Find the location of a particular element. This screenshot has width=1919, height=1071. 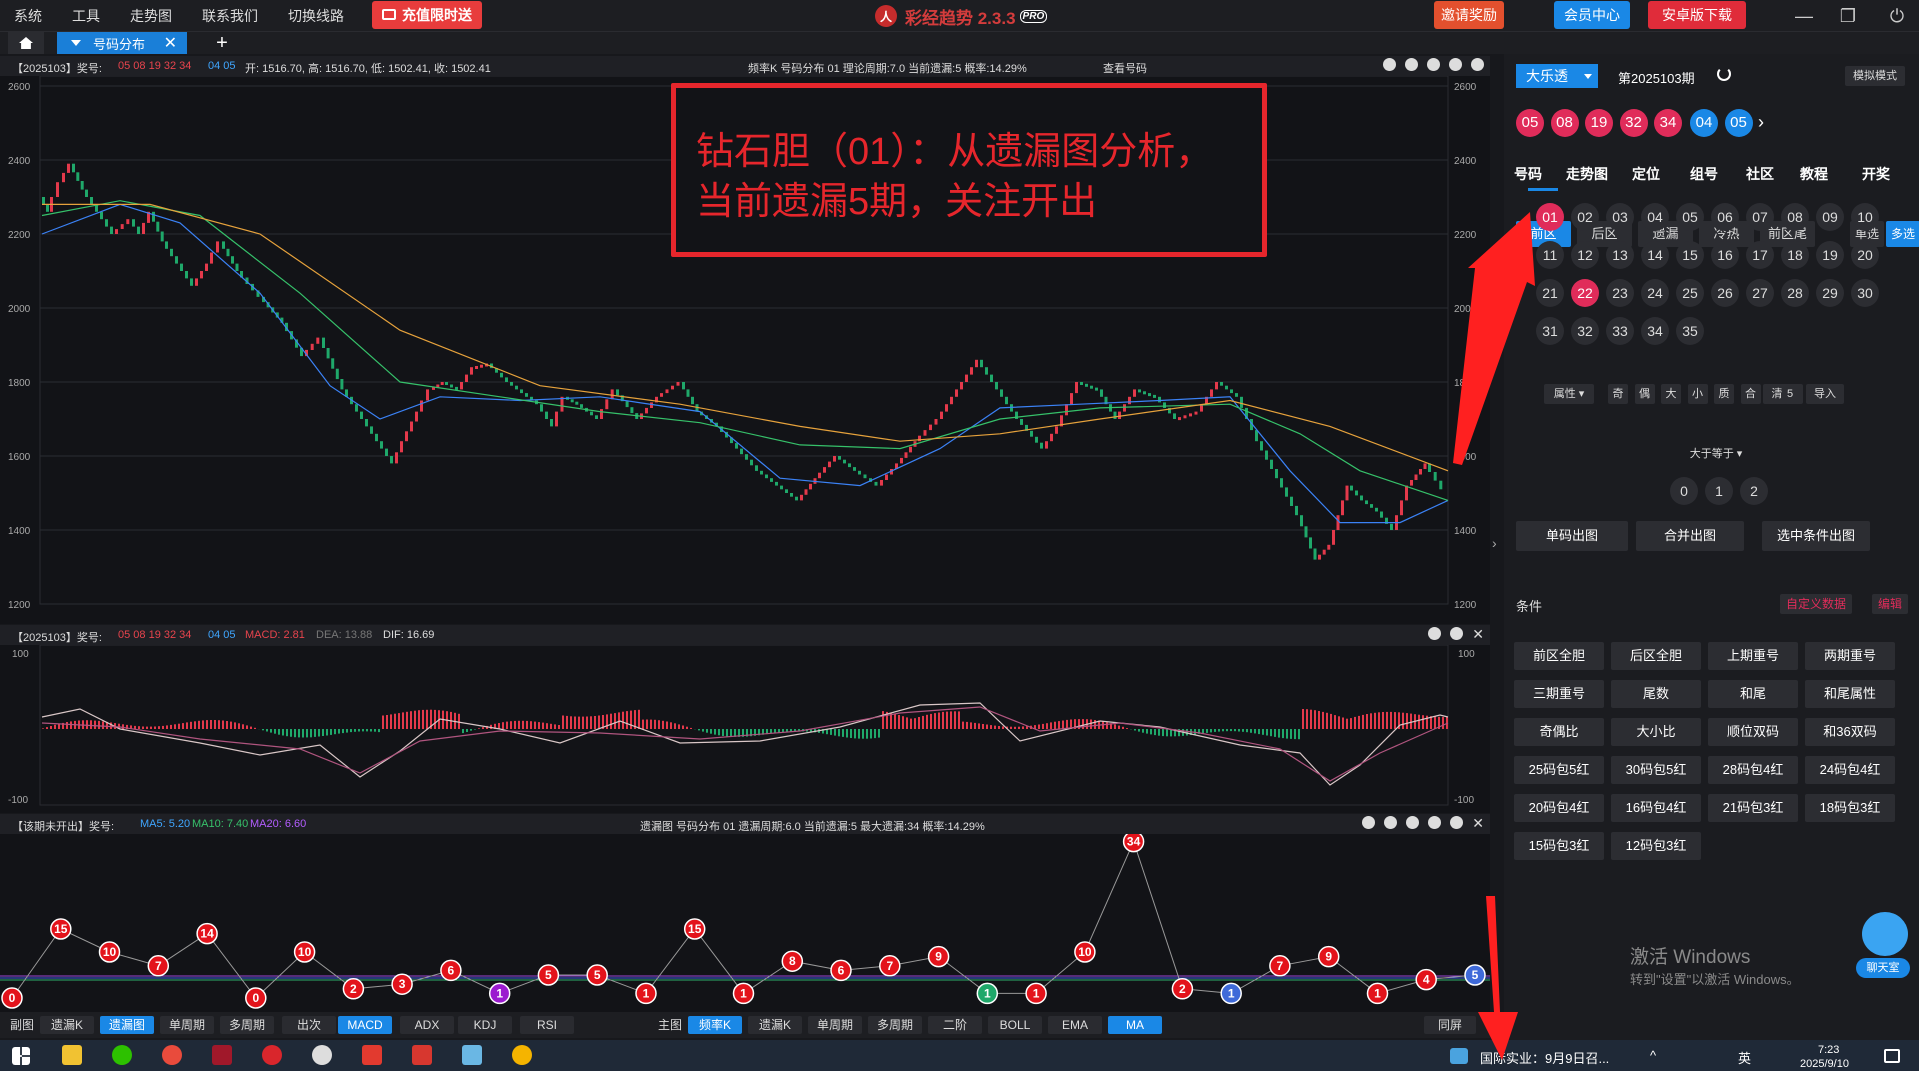

condition-15: 24码包4红 is located at coordinates (1850, 770).